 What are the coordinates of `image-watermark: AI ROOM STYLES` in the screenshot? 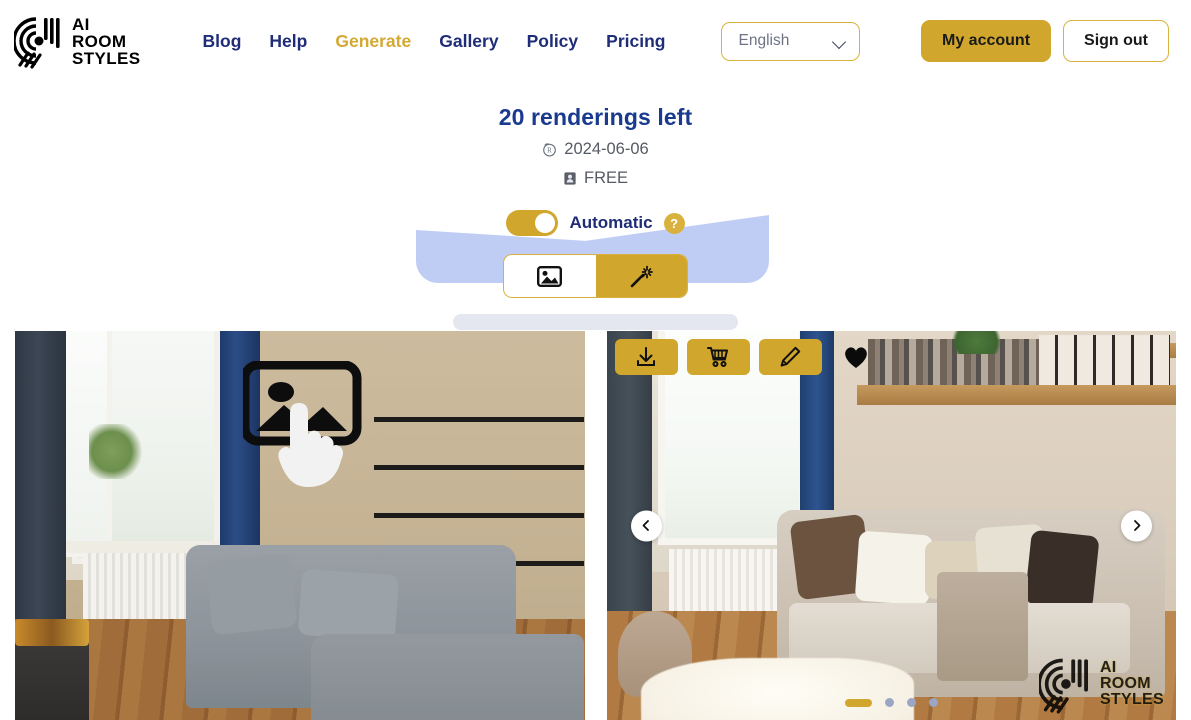 It's located at (1101, 684).